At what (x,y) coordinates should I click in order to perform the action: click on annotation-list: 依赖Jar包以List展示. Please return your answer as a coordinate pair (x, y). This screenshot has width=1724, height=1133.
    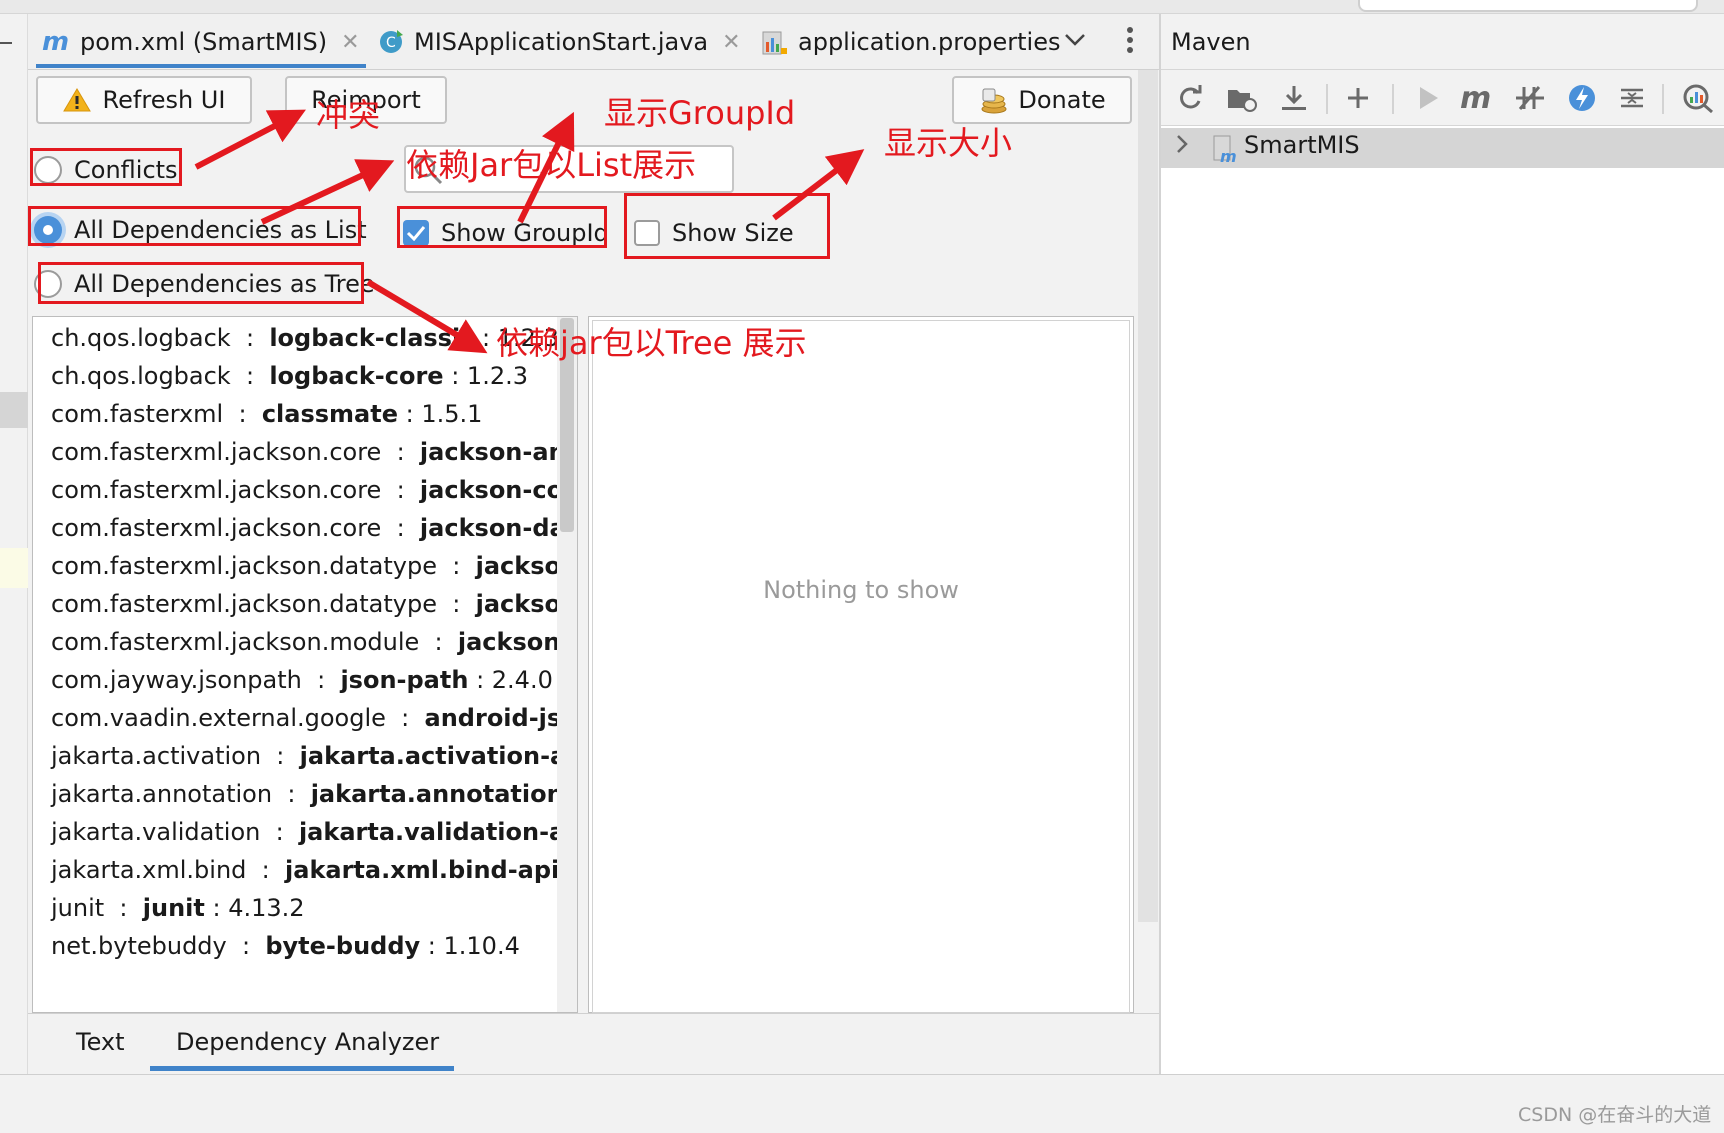
    Looking at the image, I should click on (551, 165).